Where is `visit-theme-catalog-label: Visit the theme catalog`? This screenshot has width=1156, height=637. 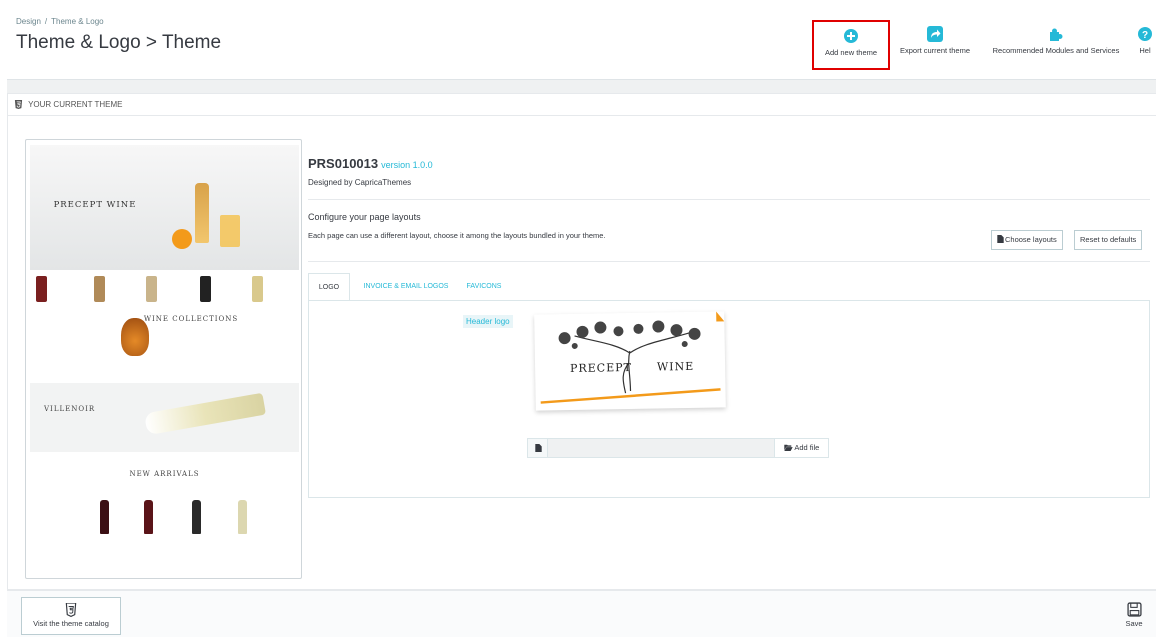 visit-theme-catalog-label: Visit the theme catalog is located at coordinates (71, 623).